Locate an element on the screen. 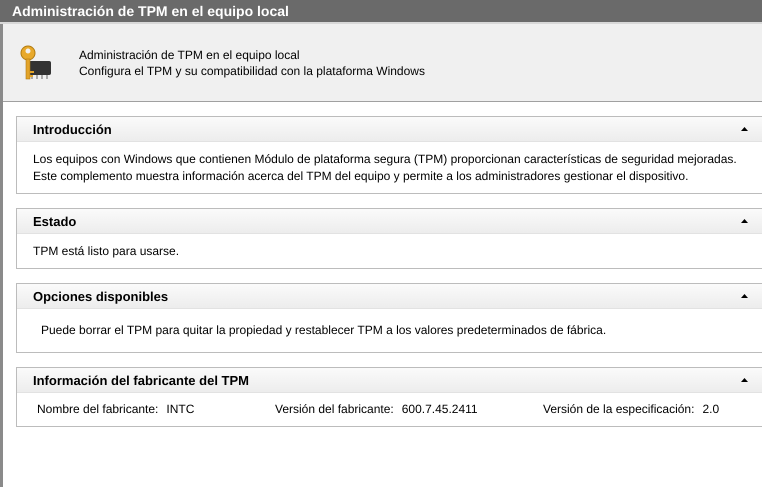 The height and width of the screenshot is (487, 762). section-text: Los equipos con Windows que contienen Módulo de plataforma segura (TPM) proporcionan características de seguridad mejoradas. Este complemento muestra información acerca del TPM del equipo y permite a los administradores gestionar el dispositivo. is located at coordinates (385, 167).